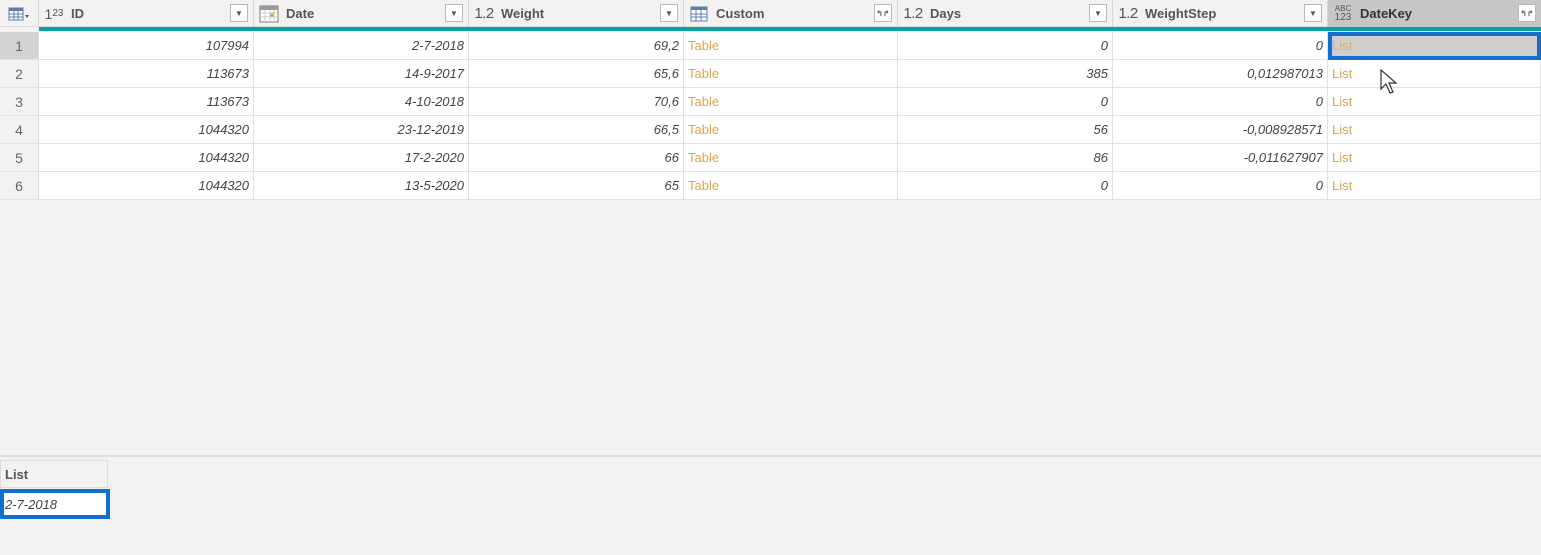 This screenshot has width=1541, height=555. Describe the element at coordinates (1220, 158) in the screenshot. I see `cell-weightstep: -0,011627907` at that location.